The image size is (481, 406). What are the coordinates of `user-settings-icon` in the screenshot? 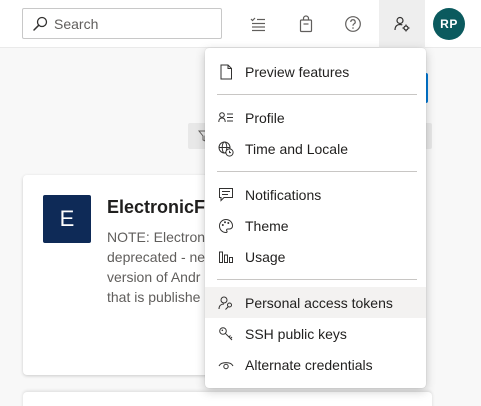 It's located at (402, 24).